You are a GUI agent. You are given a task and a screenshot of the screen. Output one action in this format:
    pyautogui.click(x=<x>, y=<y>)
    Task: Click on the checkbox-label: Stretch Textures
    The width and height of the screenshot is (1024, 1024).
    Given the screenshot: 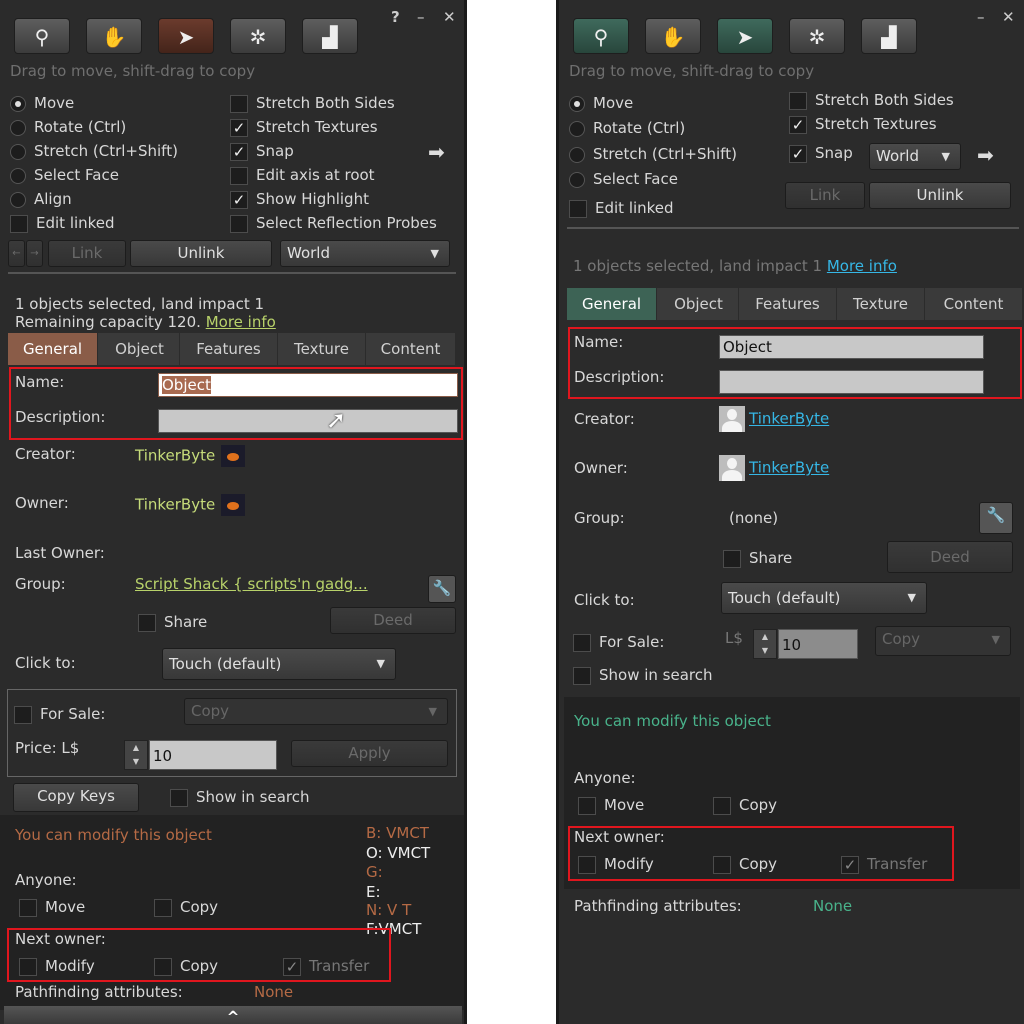 What is the action you would take?
    pyautogui.click(x=876, y=124)
    